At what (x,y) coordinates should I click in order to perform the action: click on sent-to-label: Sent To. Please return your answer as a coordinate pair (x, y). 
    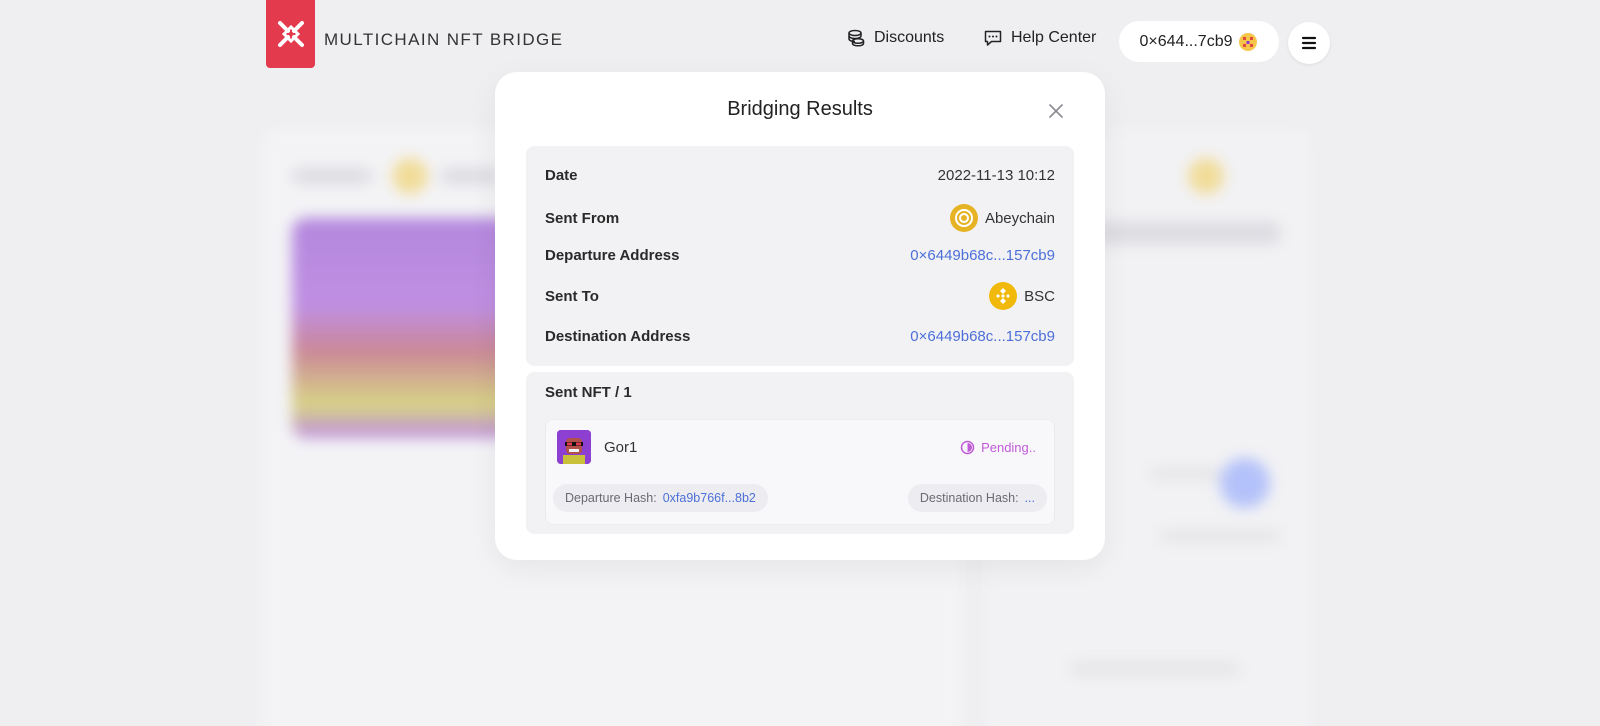
    Looking at the image, I should click on (572, 296).